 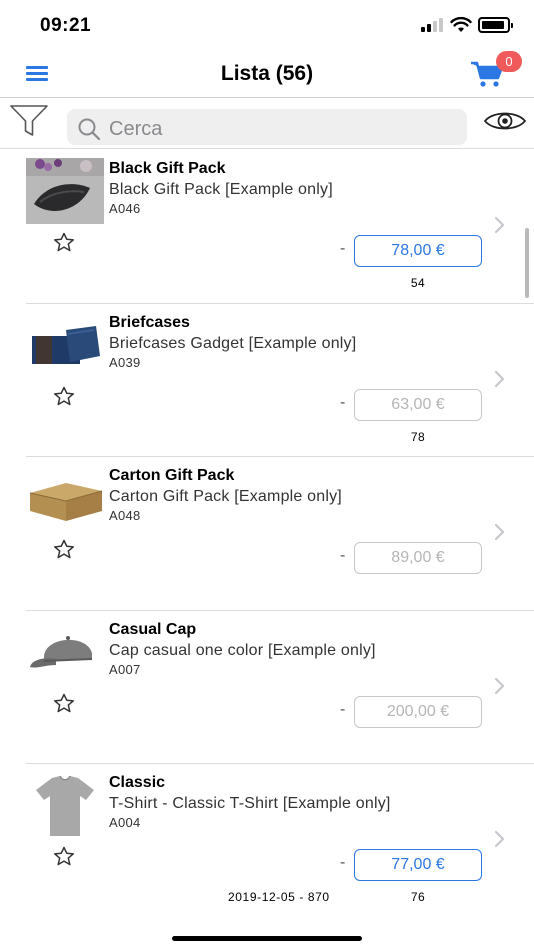 What do you see at coordinates (418, 897) in the screenshot?
I see `quantity-value: 76` at bounding box center [418, 897].